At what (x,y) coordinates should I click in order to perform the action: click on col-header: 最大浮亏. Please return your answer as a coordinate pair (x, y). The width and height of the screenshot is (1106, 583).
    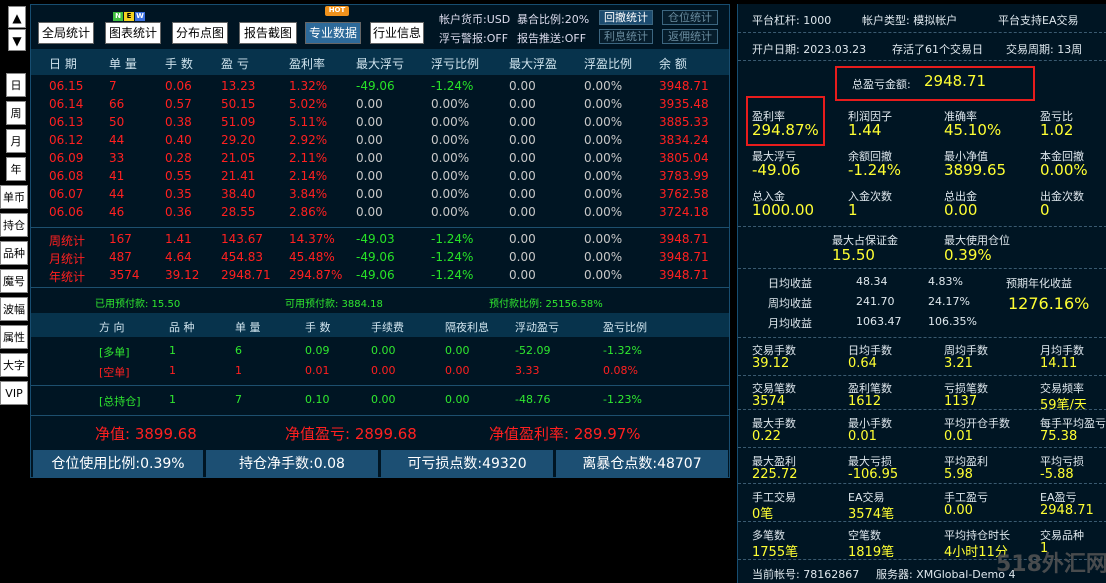
    Looking at the image, I should click on (380, 63).